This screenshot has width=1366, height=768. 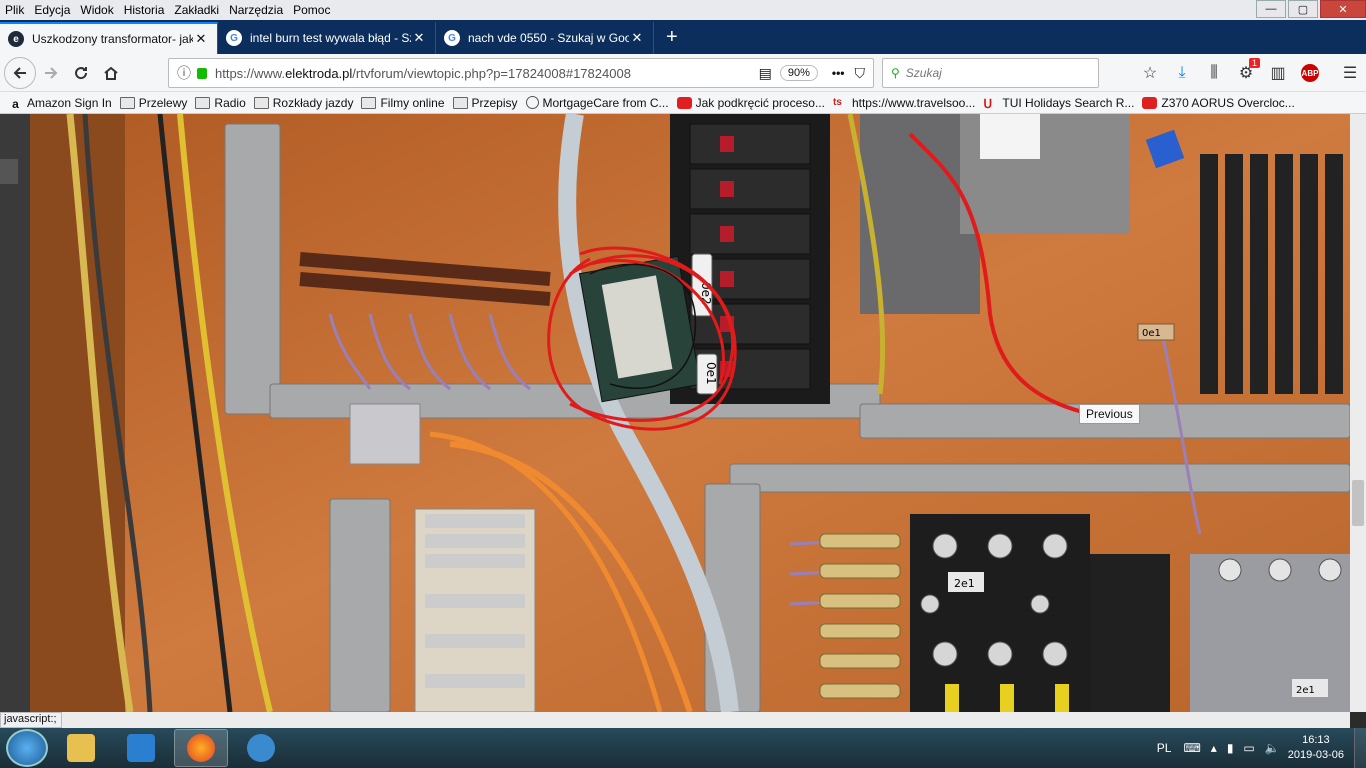 I want to click on amazon-icon: a, so click(x=15, y=103).